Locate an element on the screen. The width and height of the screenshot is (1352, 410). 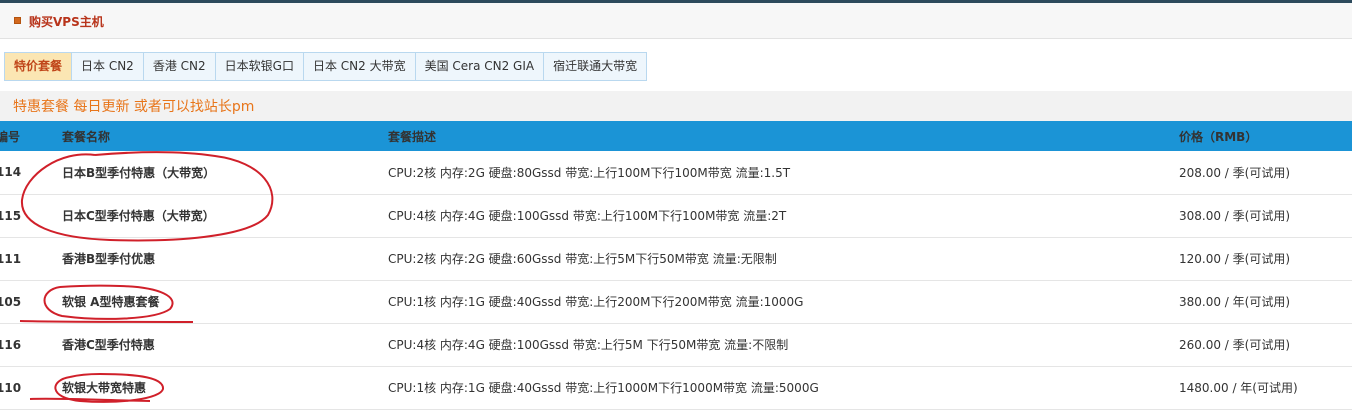
plan-price: 120.00 / 季(可试用) is located at coordinates (1235, 259).